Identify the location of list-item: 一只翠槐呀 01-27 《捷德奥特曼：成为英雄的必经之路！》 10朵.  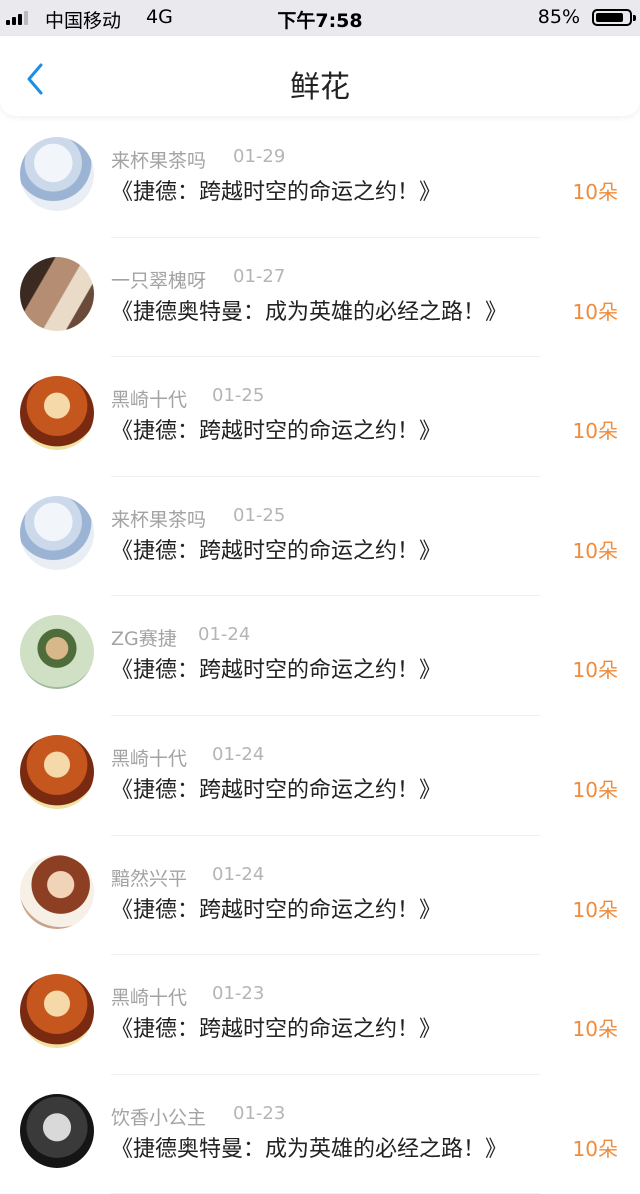
(320, 298).